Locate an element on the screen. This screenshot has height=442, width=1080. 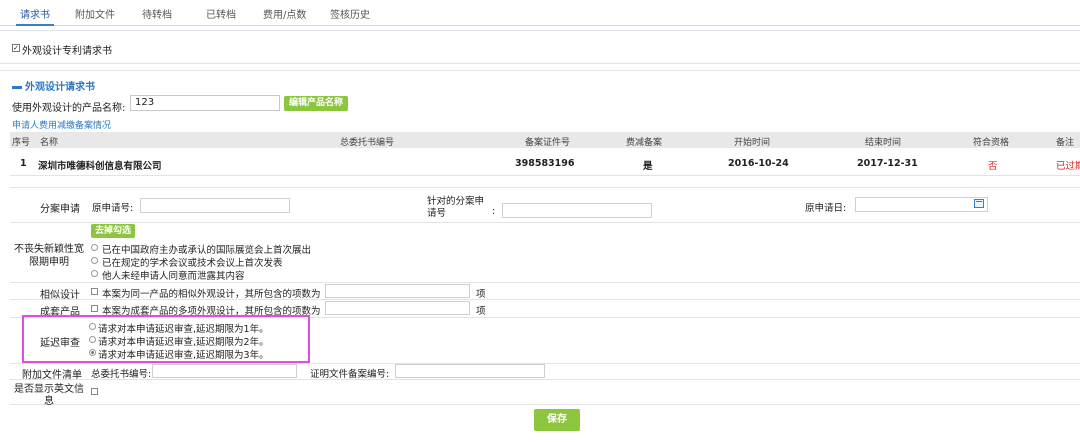
english-row is located at coordinates (545, 392).